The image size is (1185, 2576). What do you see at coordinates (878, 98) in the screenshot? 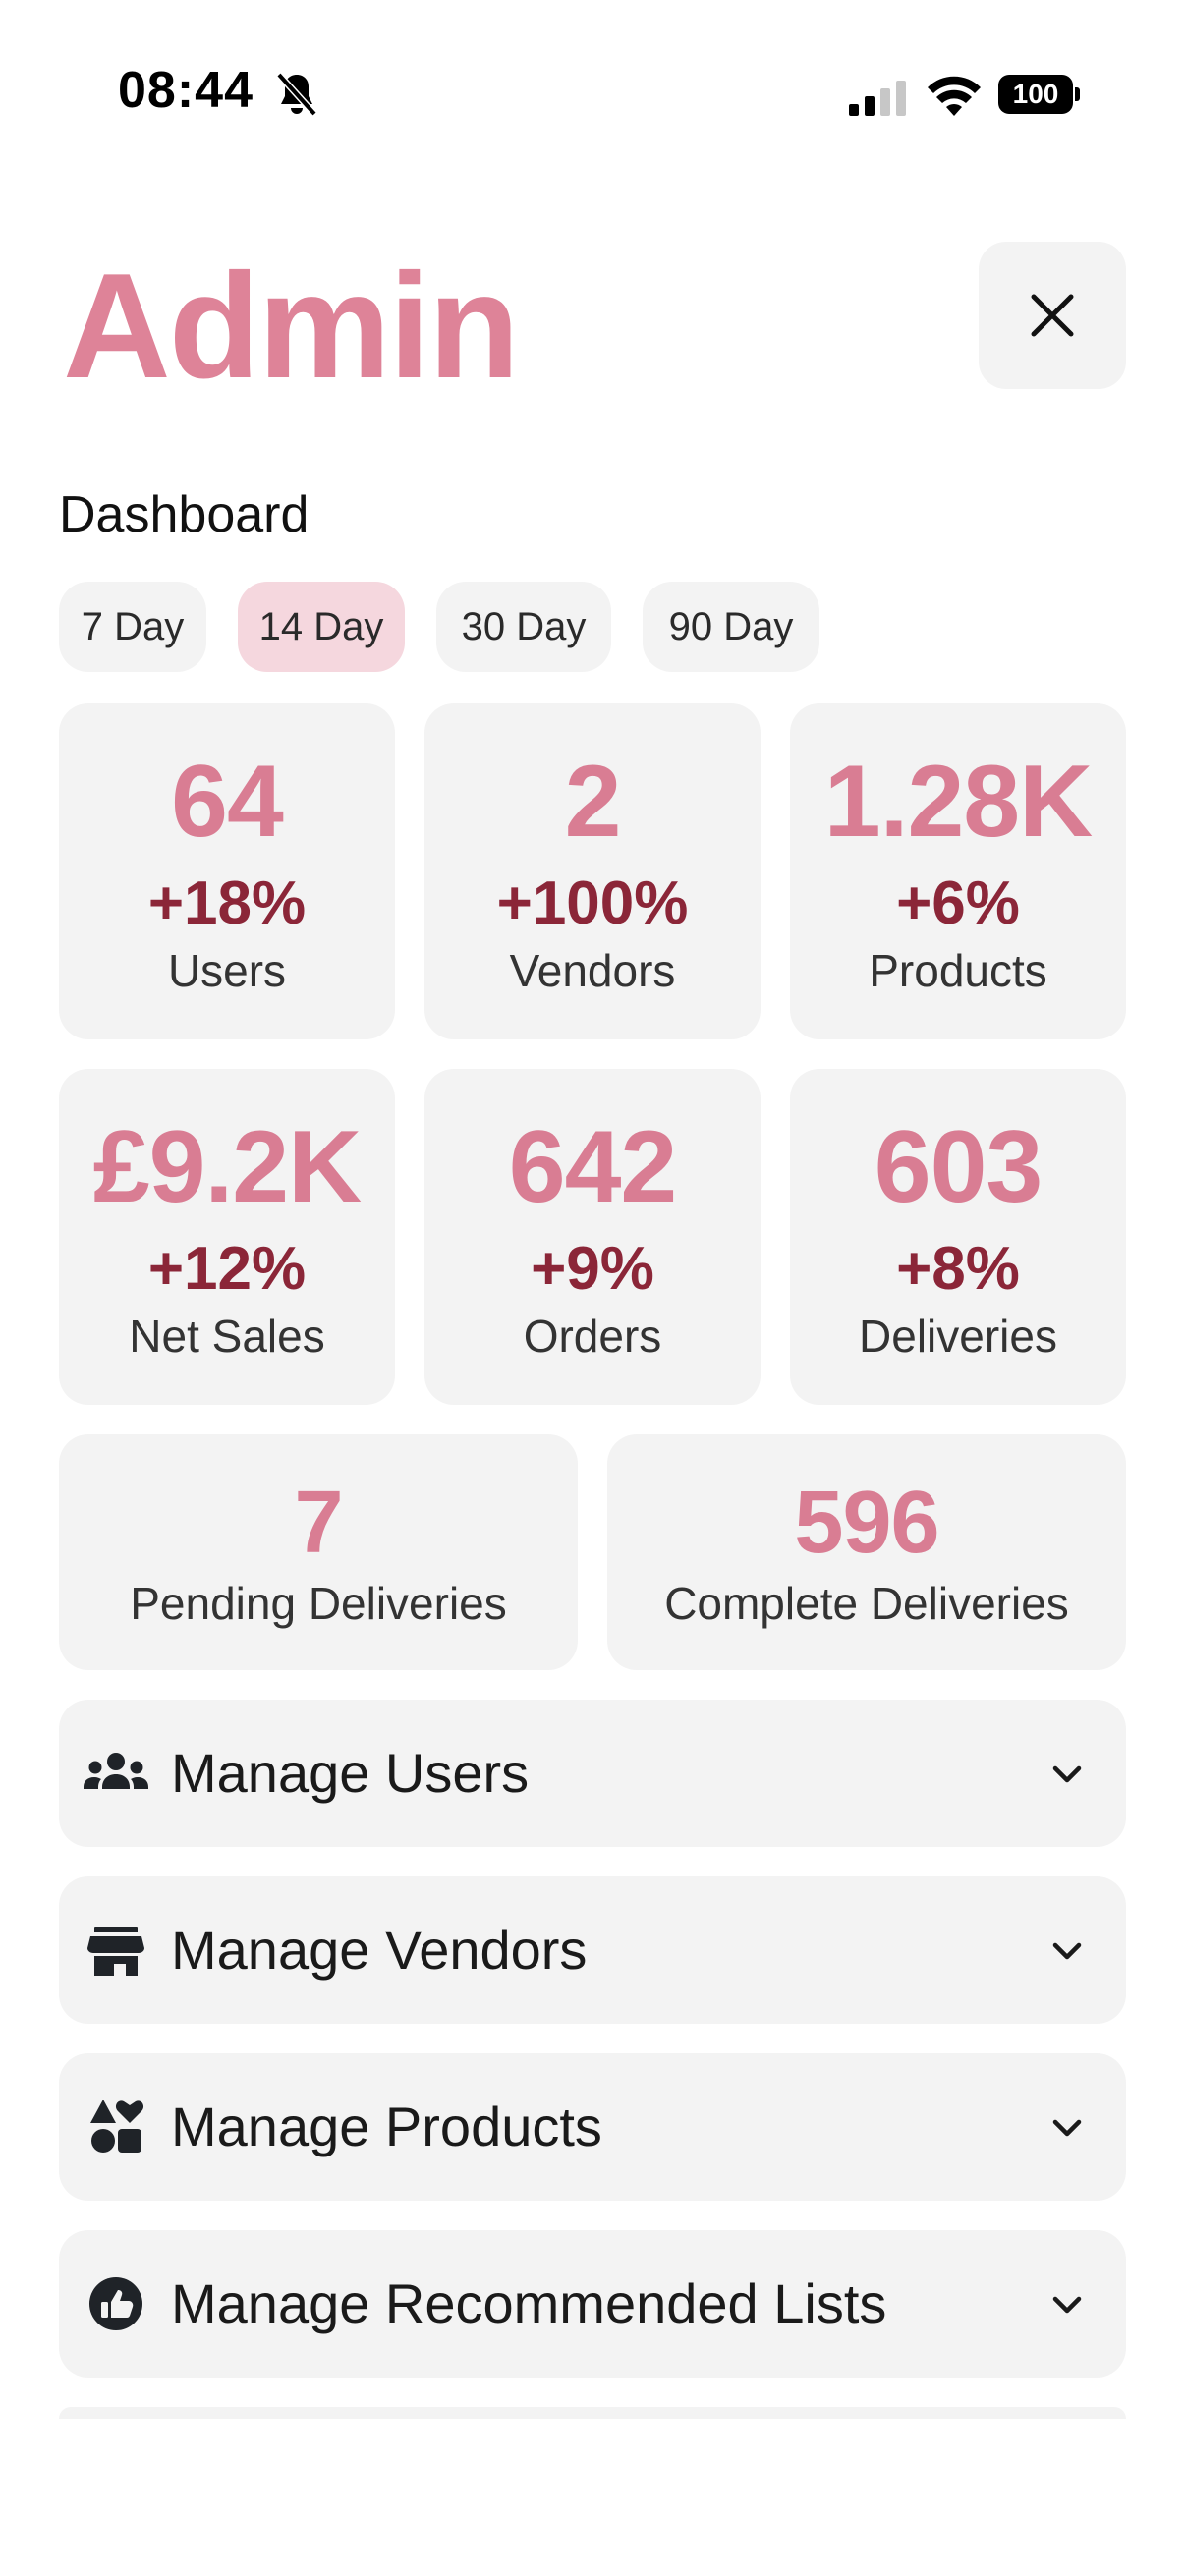
I see `signal-icon` at bounding box center [878, 98].